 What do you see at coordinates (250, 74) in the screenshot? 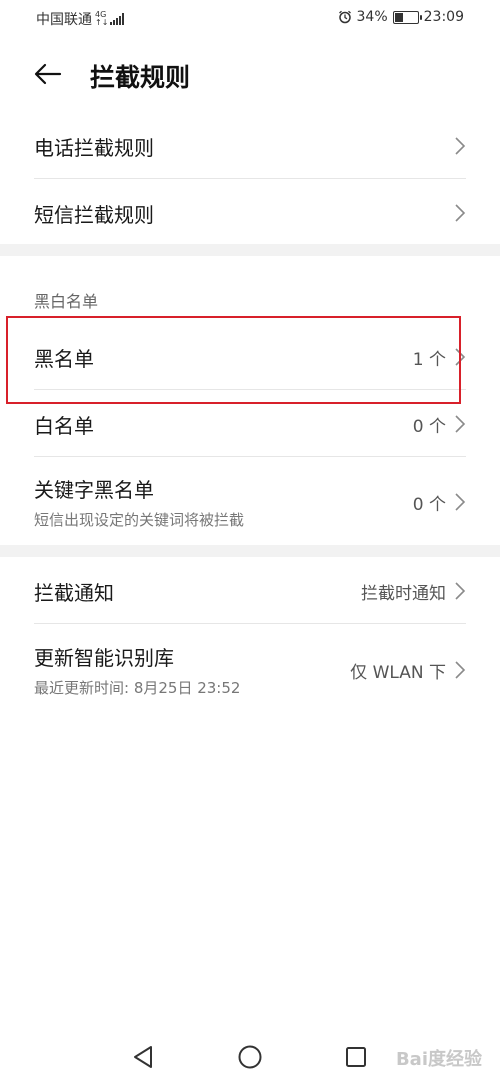
I see `app-bar: 拦截规则` at bounding box center [250, 74].